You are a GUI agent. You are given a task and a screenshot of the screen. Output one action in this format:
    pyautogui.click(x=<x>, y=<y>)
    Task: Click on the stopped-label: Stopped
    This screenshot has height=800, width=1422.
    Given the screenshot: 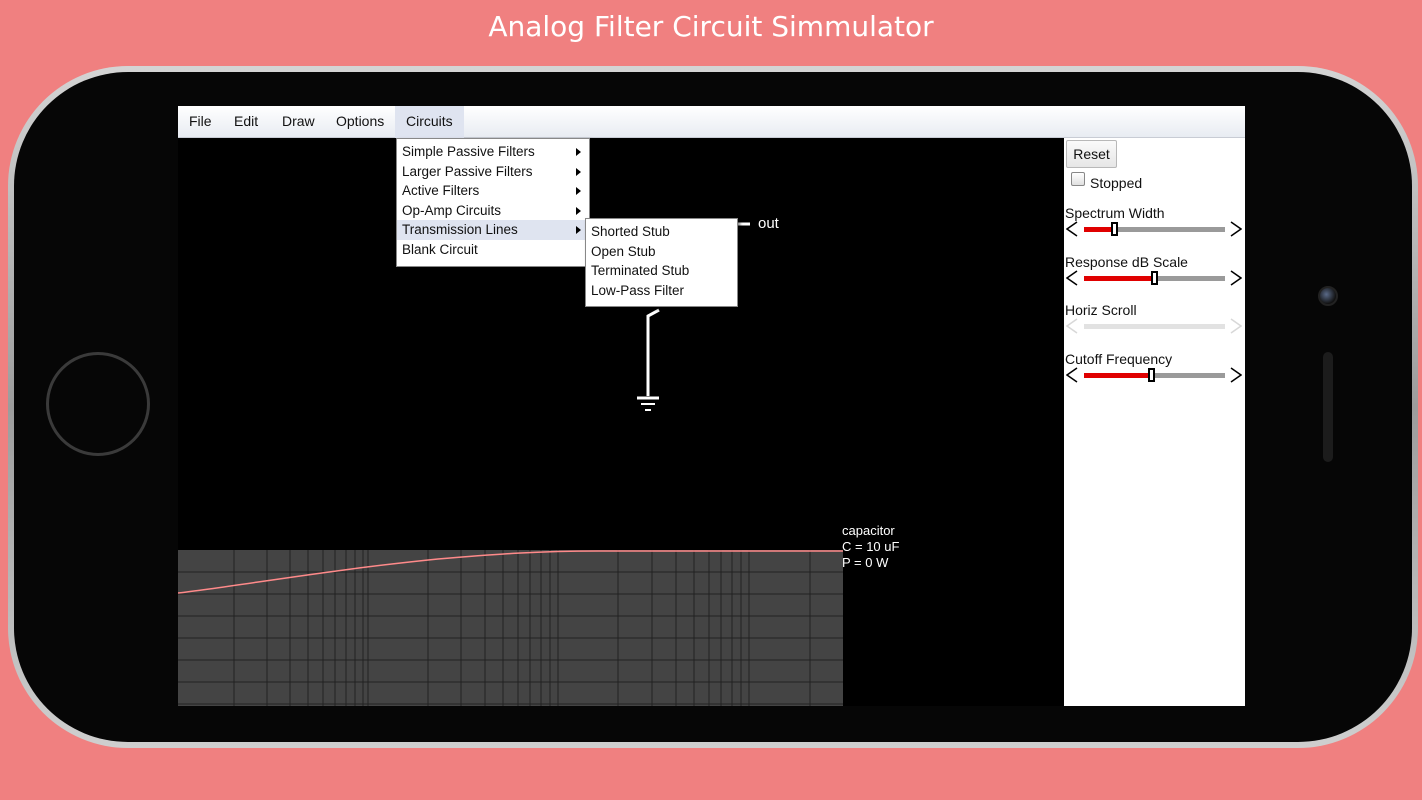 What is the action you would take?
    pyautogui.click(x=1116, y=183)
    